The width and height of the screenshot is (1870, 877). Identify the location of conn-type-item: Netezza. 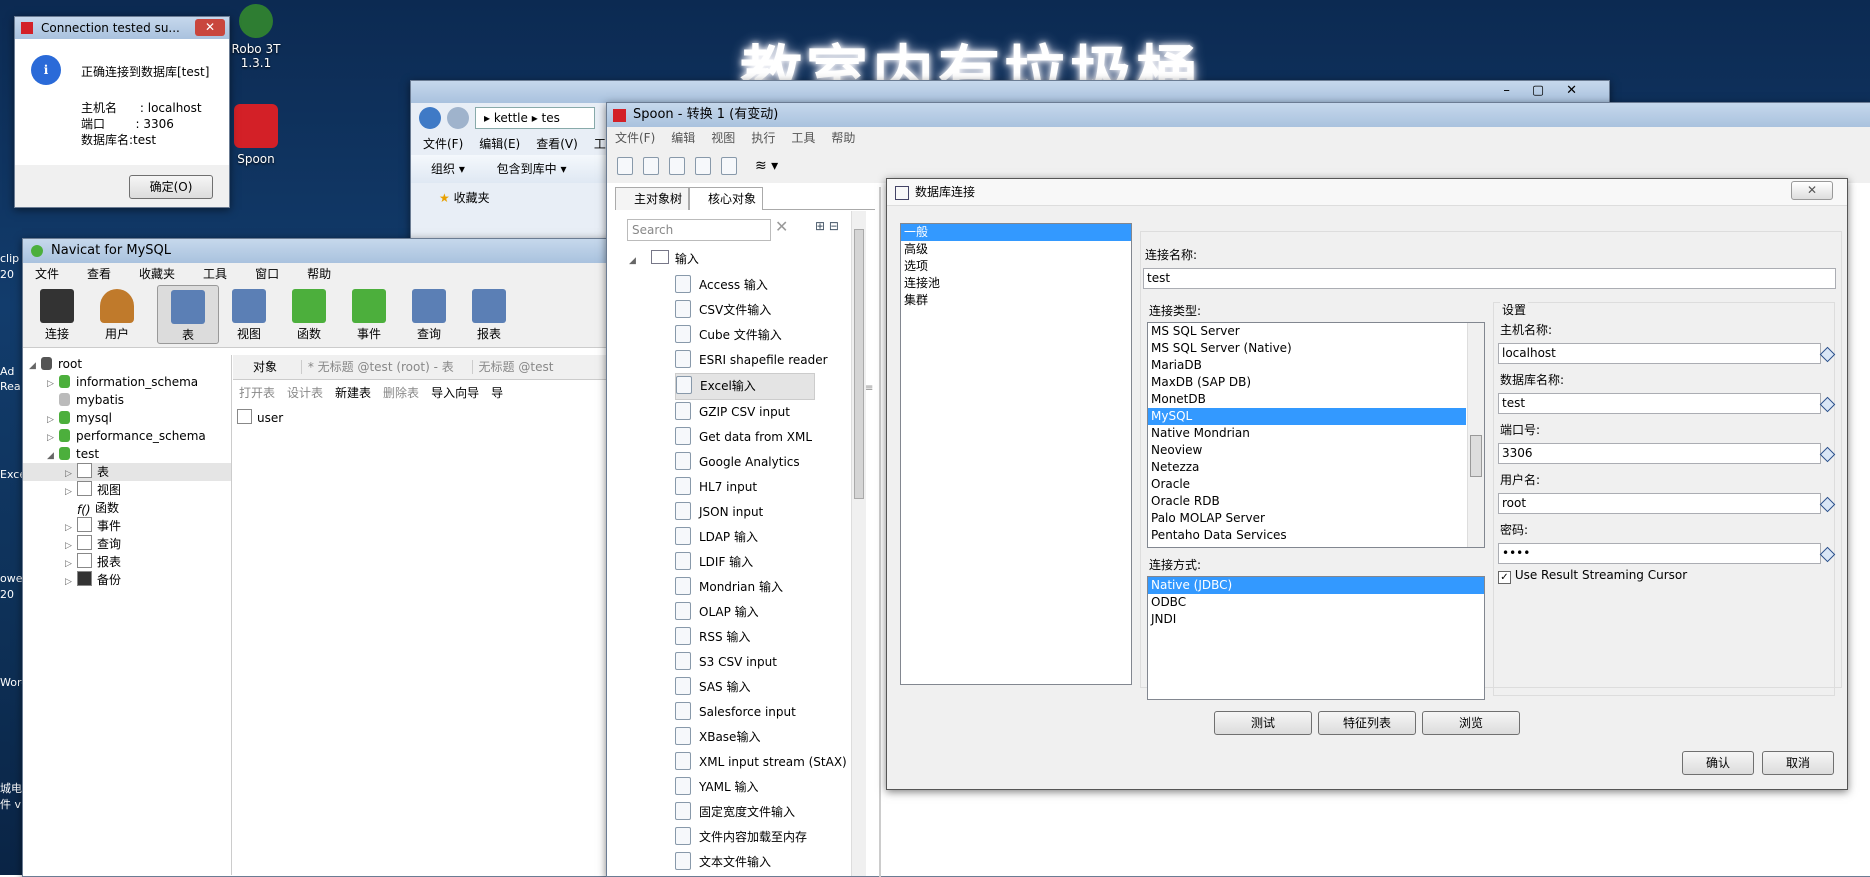
(1307, 467).